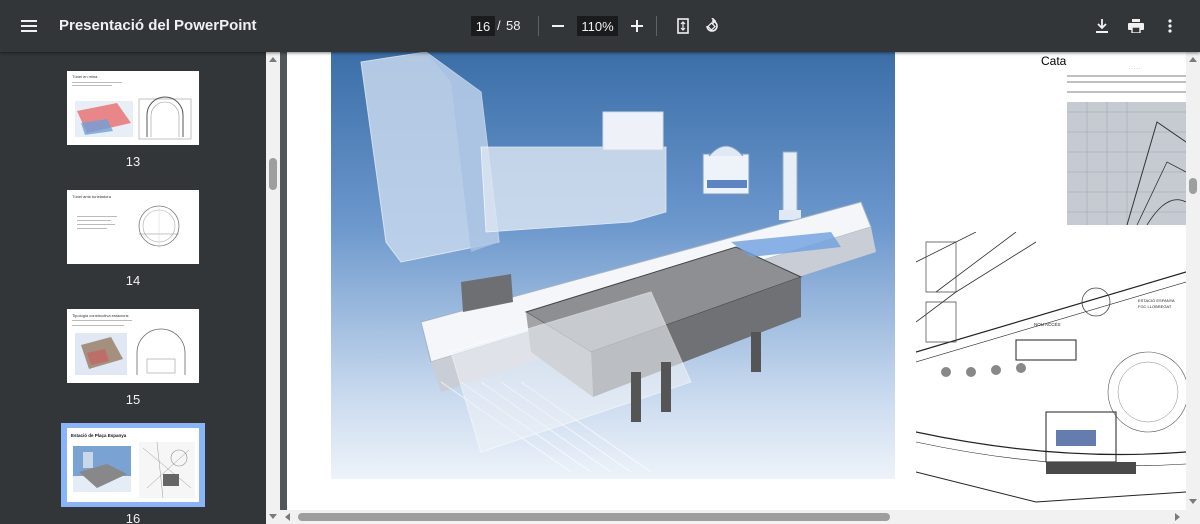 The image size is (1200, 524). What do you see at coordinates (483, 26) in the screenshot?
I see `page-number-input: 16` at bounding box center [483, 26].